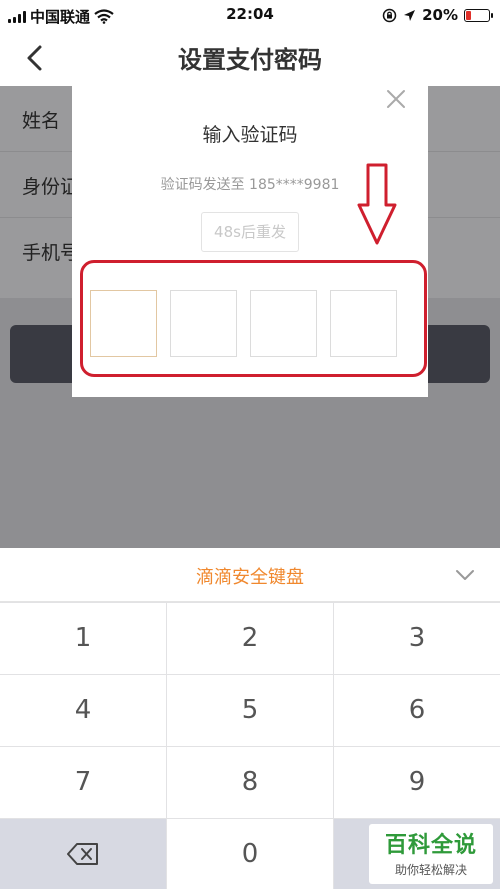  Describe the element at coordinates (83, 782) in the screenshot. I see `key-7: 7` at that location.